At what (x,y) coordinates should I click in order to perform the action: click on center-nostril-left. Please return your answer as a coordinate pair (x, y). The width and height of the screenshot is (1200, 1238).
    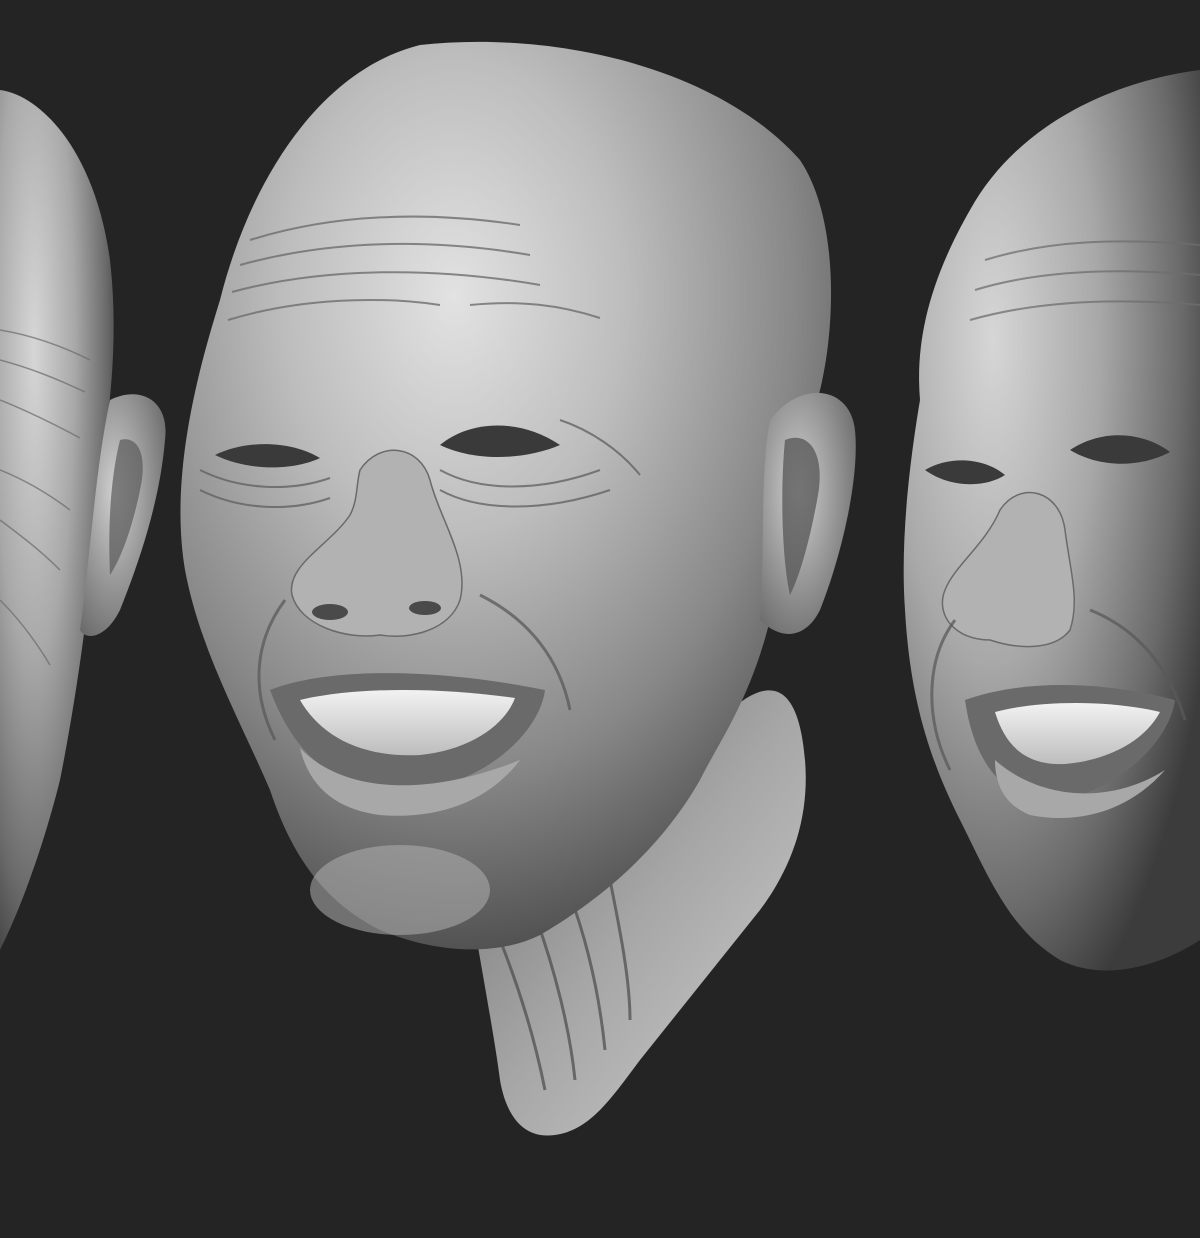
    Looking at the image, I should click on (330, 612).